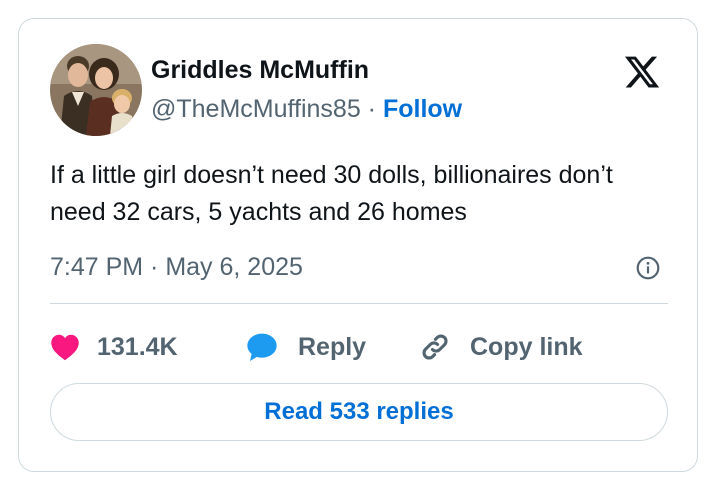 Image resolution: width=726 pixels, height=500 pixels. What do you see at coordinates (332, 346) in the screenshot?
I see `reply-label: Reply` at bounding box center [332, 346].